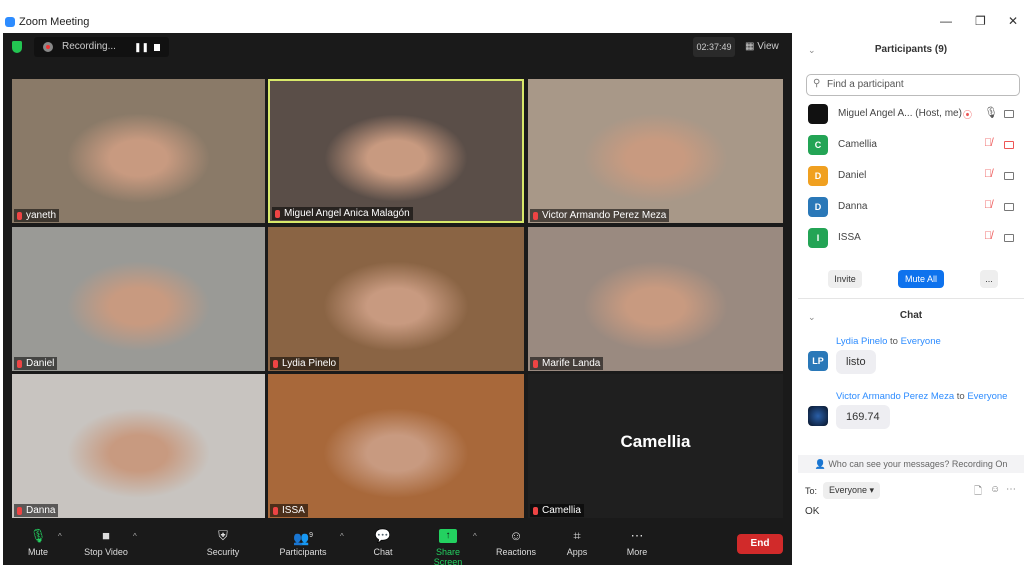 The width and height of the screenshot is (1024, 576). What do you see at coordinates (60, 536) in the screenshot?
I see `audio-options-caret: ^` at bounding box center [60, 536].